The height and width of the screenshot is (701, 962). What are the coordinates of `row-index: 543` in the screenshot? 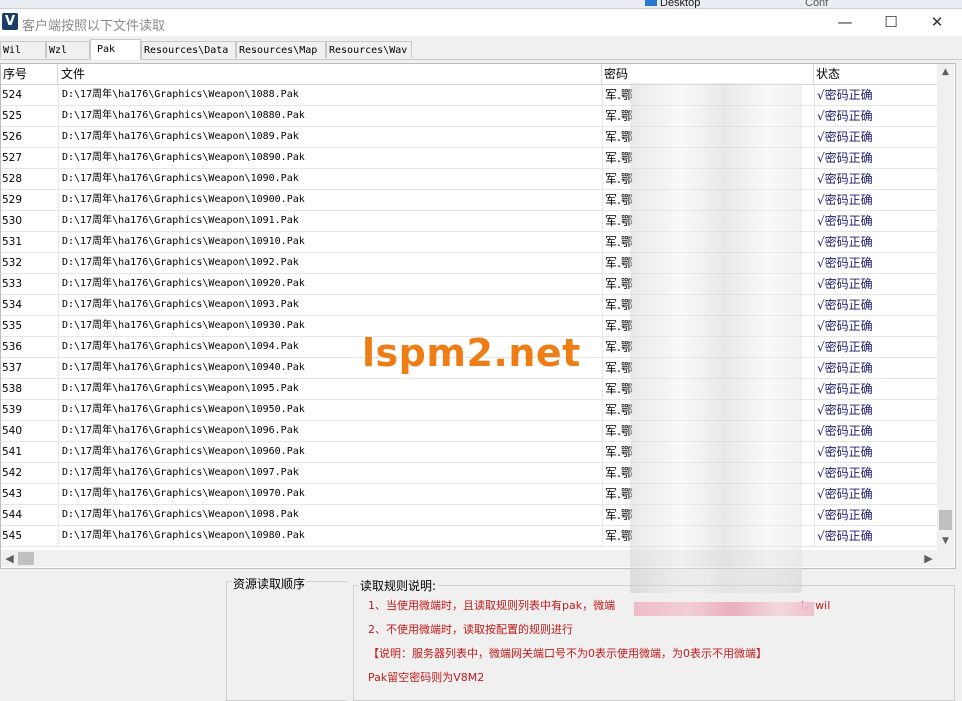 It's located at (12, 494).